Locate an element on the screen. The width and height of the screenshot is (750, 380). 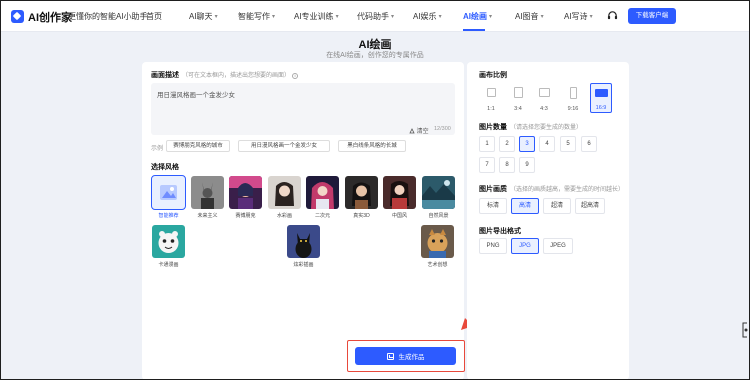
ratio-option-9-16: 9:16 is located at coordinates (573, 99).